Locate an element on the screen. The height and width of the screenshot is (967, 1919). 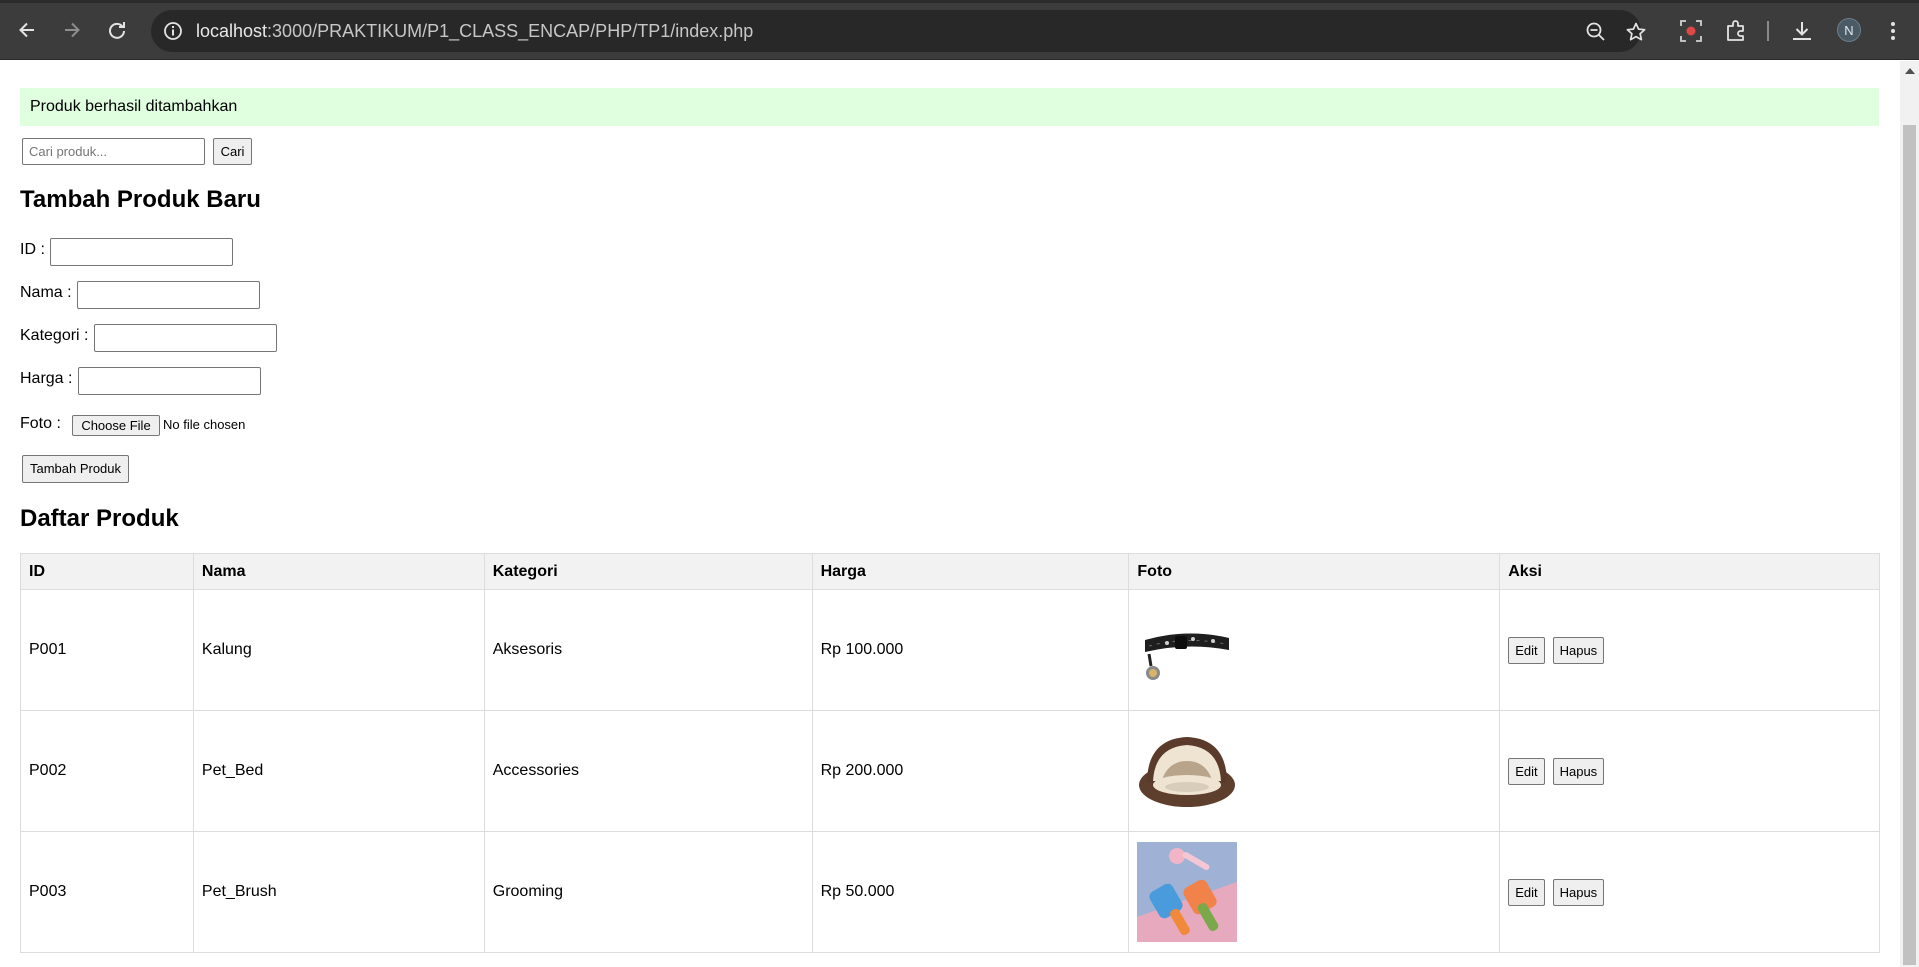
scrollbar-thumb is located at coordinates (1909, 545).